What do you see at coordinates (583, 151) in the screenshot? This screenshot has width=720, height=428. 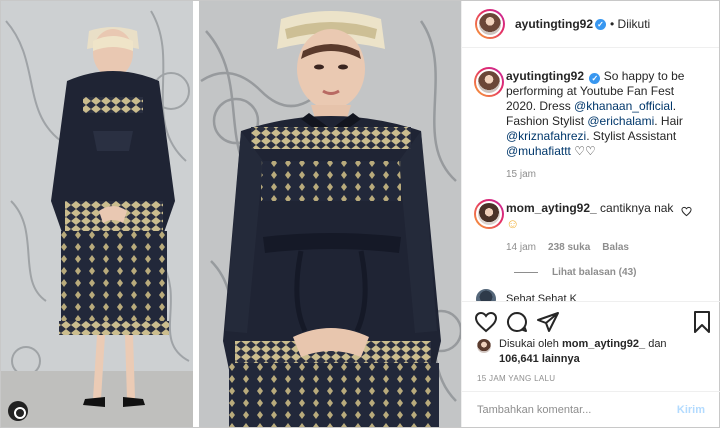 I see `caption-segment: ♡♡` at bounding box center [583, 151].